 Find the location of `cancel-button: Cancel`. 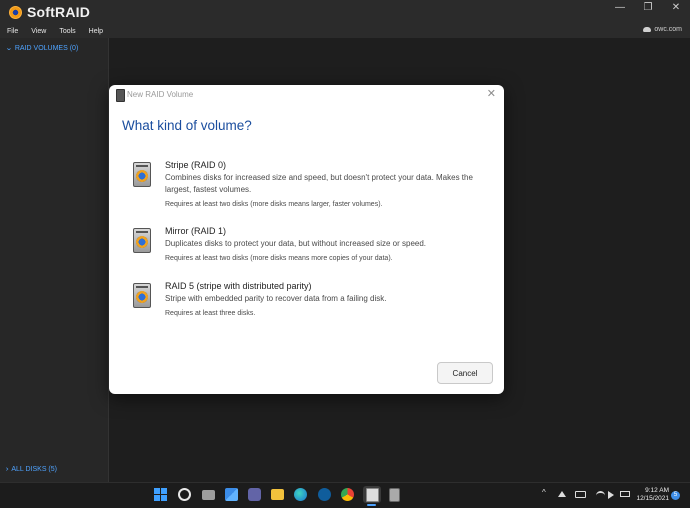

cancel-button: Cancel is located at coordinates (465, 373).